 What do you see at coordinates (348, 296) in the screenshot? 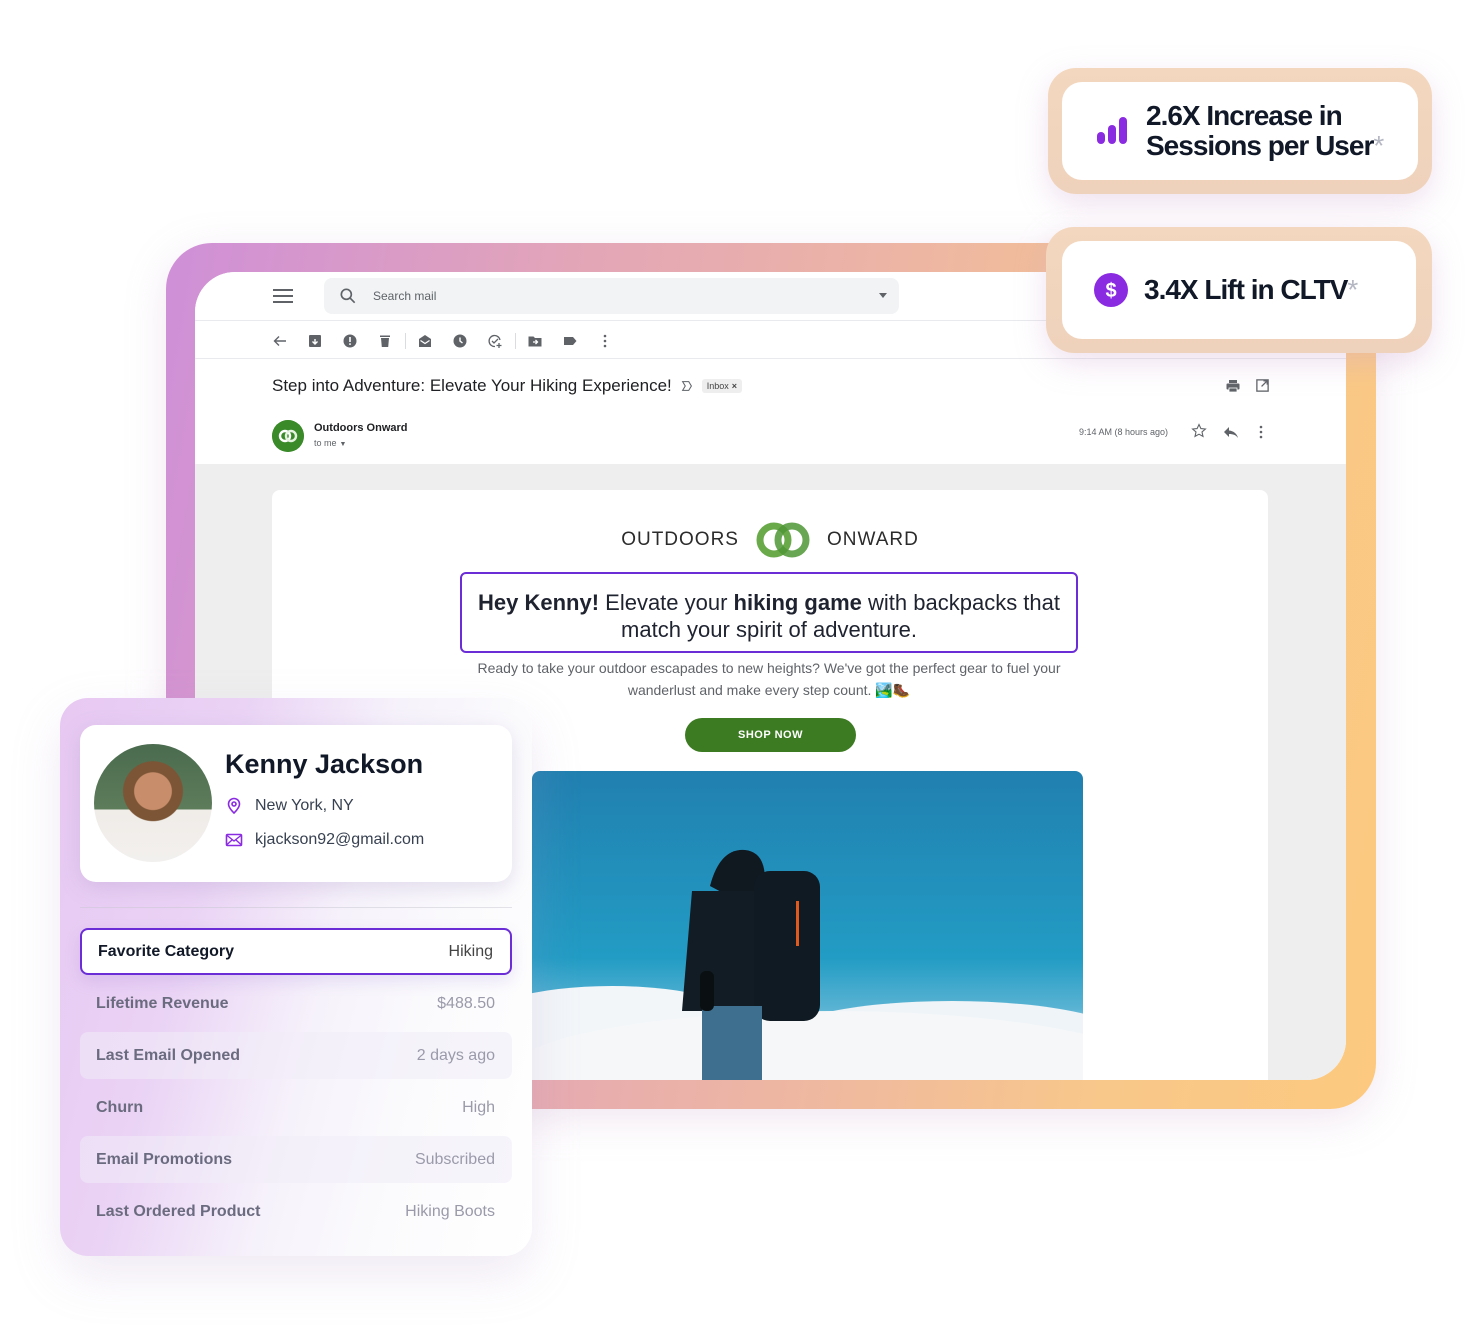
I see `search-icon` at bounding box center [348, 296].